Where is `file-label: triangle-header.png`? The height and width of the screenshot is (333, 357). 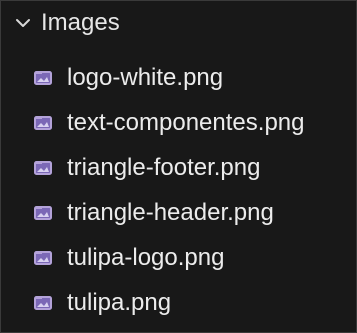
file-label: triangle-header.png is located at coordinates (170, 212).